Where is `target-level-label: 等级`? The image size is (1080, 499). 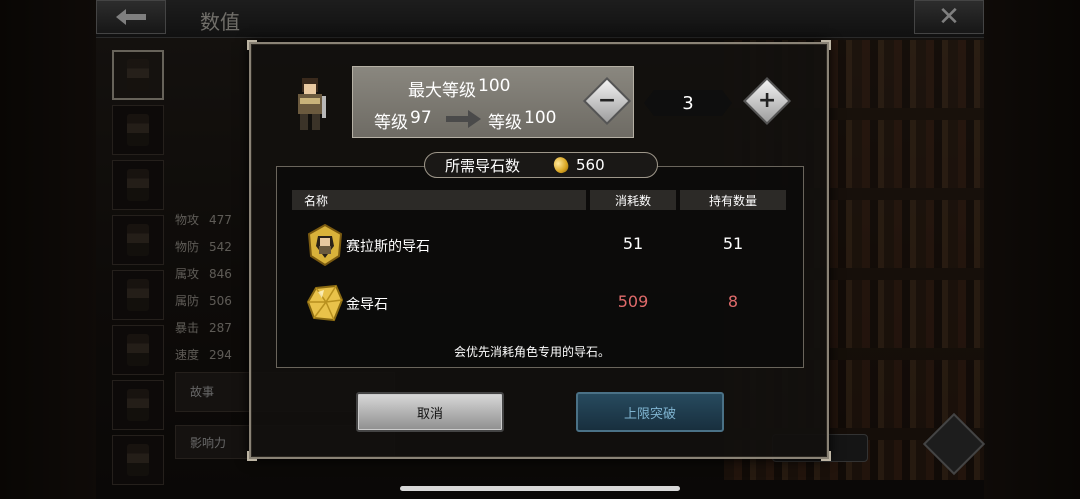
target-level-label: 等级 is located at coordinates (505, 123).